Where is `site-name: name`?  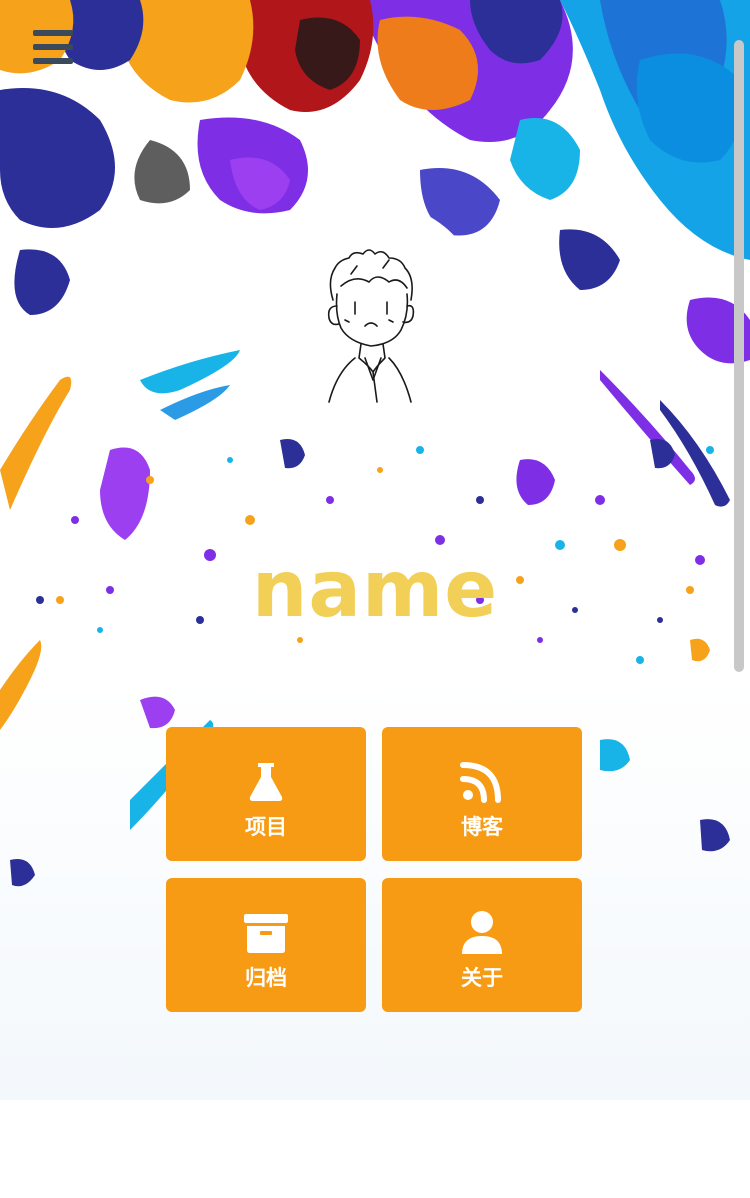
site-name: name is located at coordinates (375, 590).